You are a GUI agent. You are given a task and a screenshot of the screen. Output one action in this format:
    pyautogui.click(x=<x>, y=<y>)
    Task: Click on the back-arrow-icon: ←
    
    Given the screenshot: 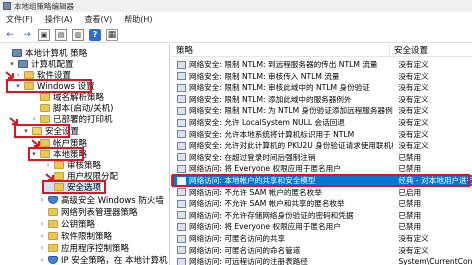 What is the action you would take?
    pyautogui.click(x=10, y=35)
    